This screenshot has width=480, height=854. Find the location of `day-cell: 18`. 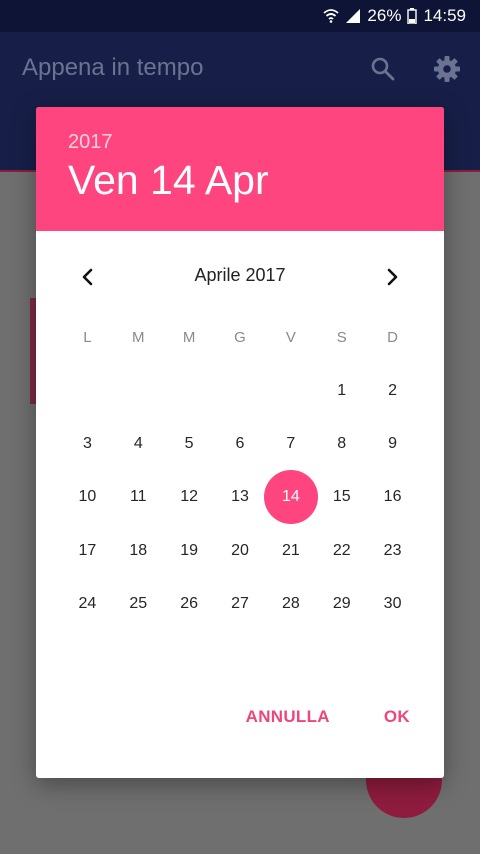

day-cell: 18 is located at coordinates (138, 550).